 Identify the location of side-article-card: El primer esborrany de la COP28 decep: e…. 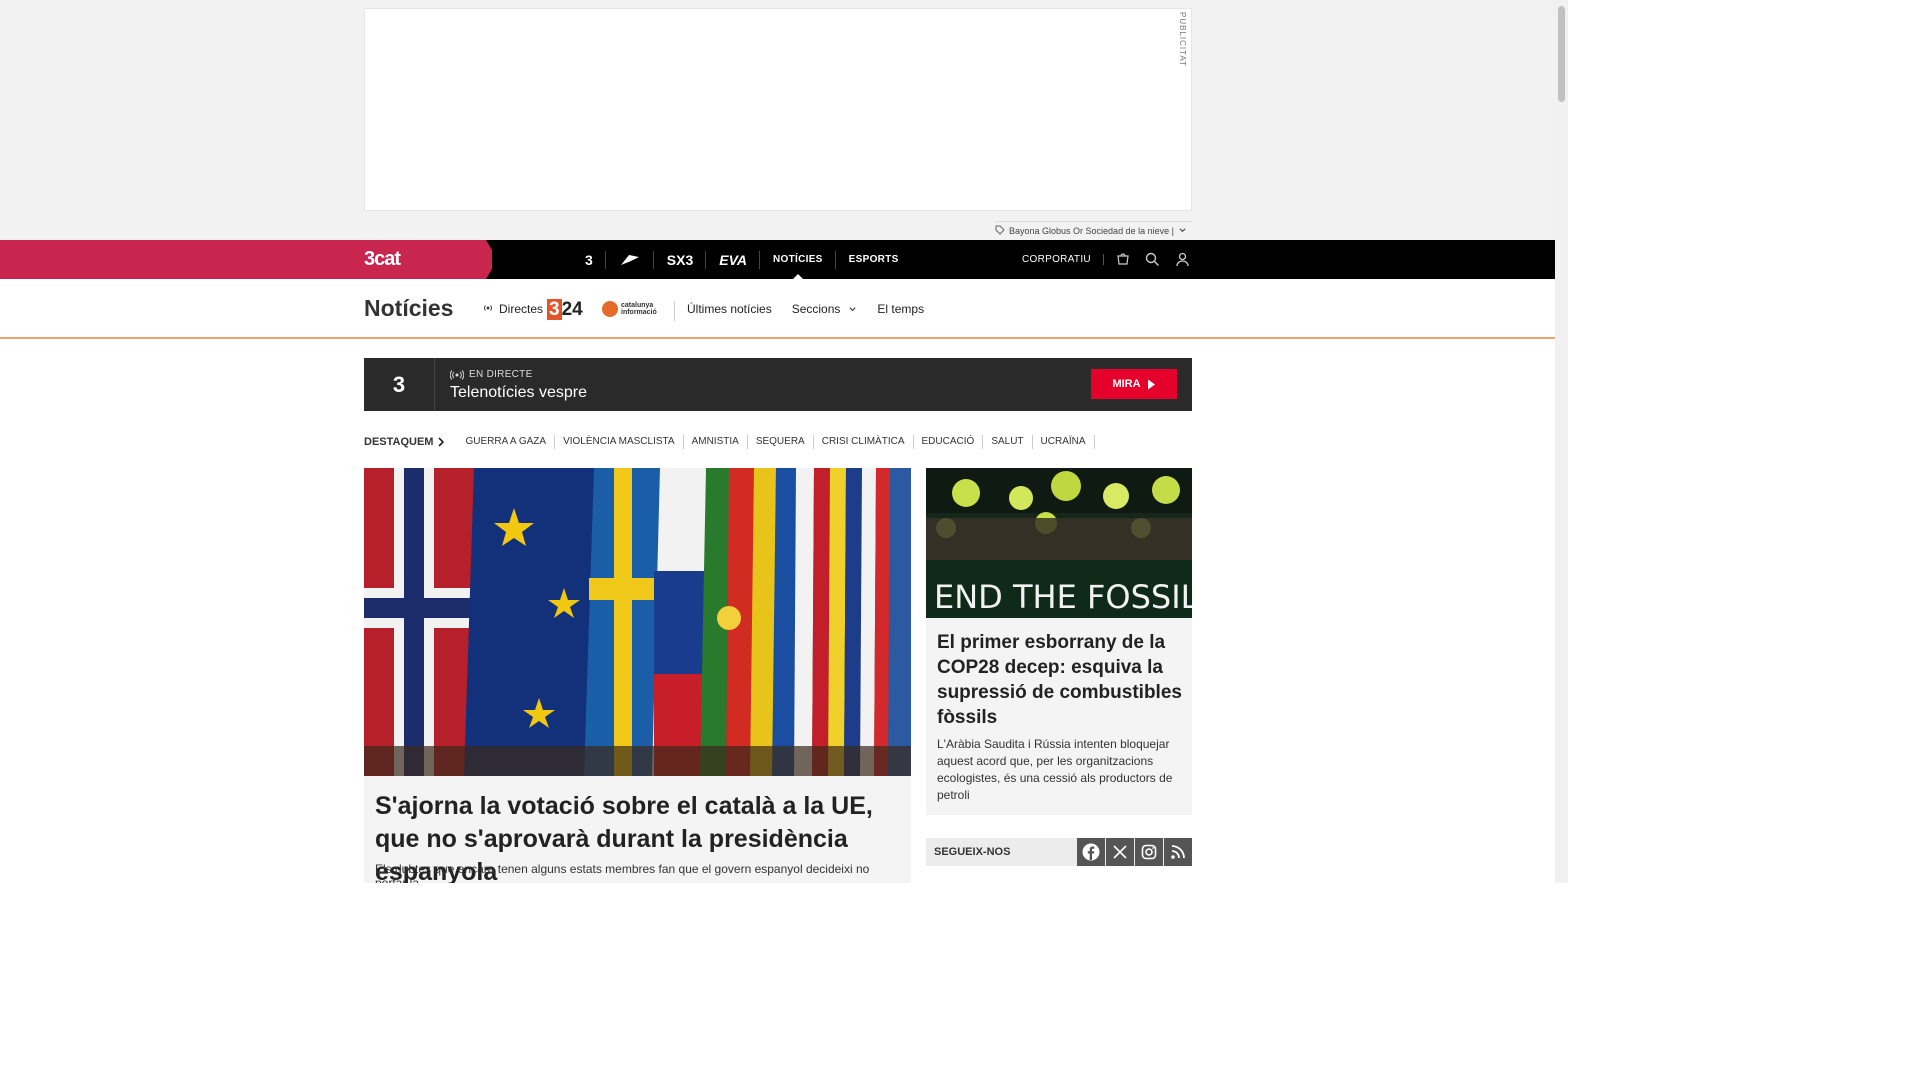
(1059, 716).